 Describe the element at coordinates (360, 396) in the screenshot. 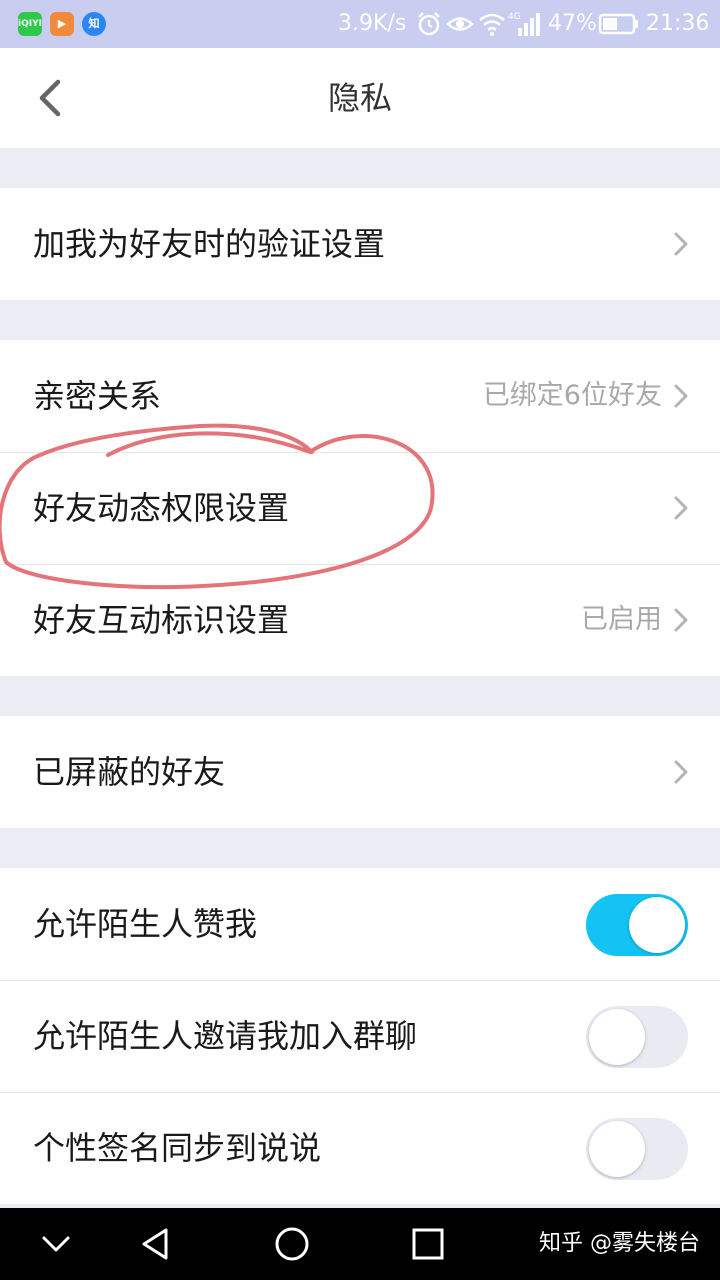

I see `intimate-relationship-row: 亲密关系 已绑定6位好友` at that location.